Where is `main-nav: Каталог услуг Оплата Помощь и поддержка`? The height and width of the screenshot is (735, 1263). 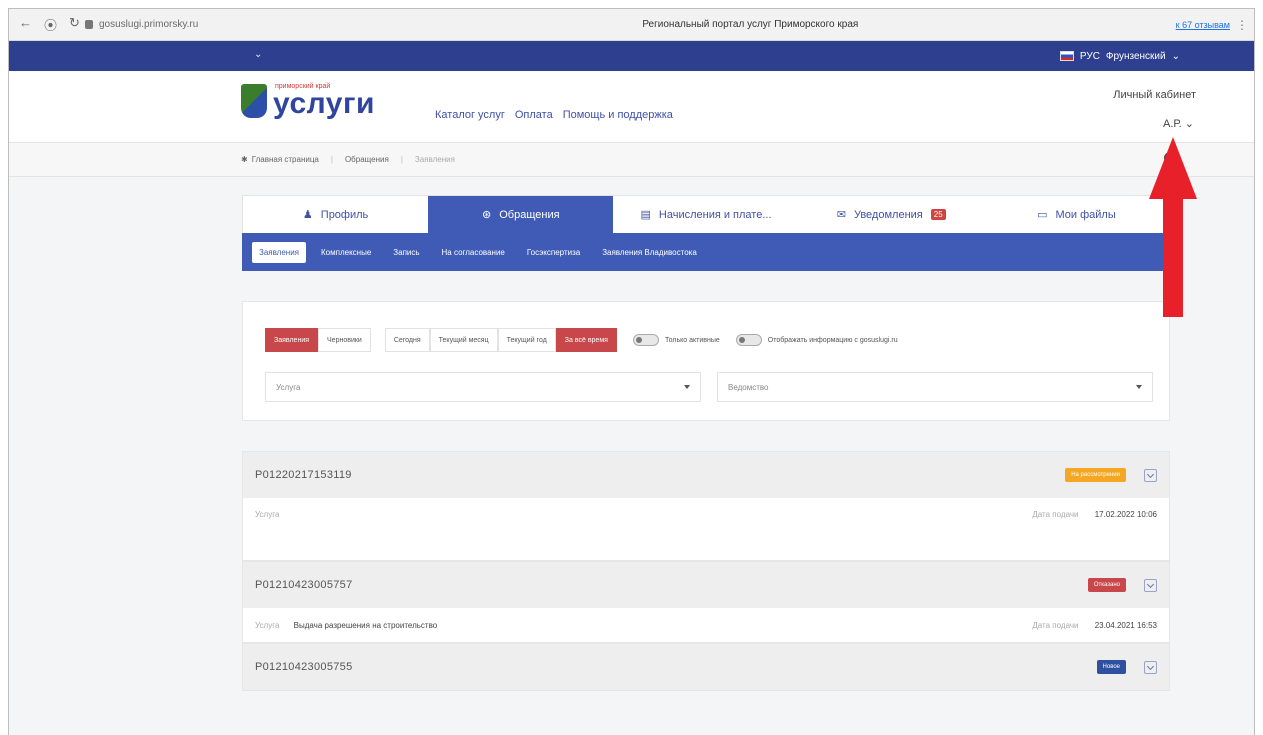
main-nav: Каталог услуг Оплата Помощь и поддержка is located at coordinates (554, 115).